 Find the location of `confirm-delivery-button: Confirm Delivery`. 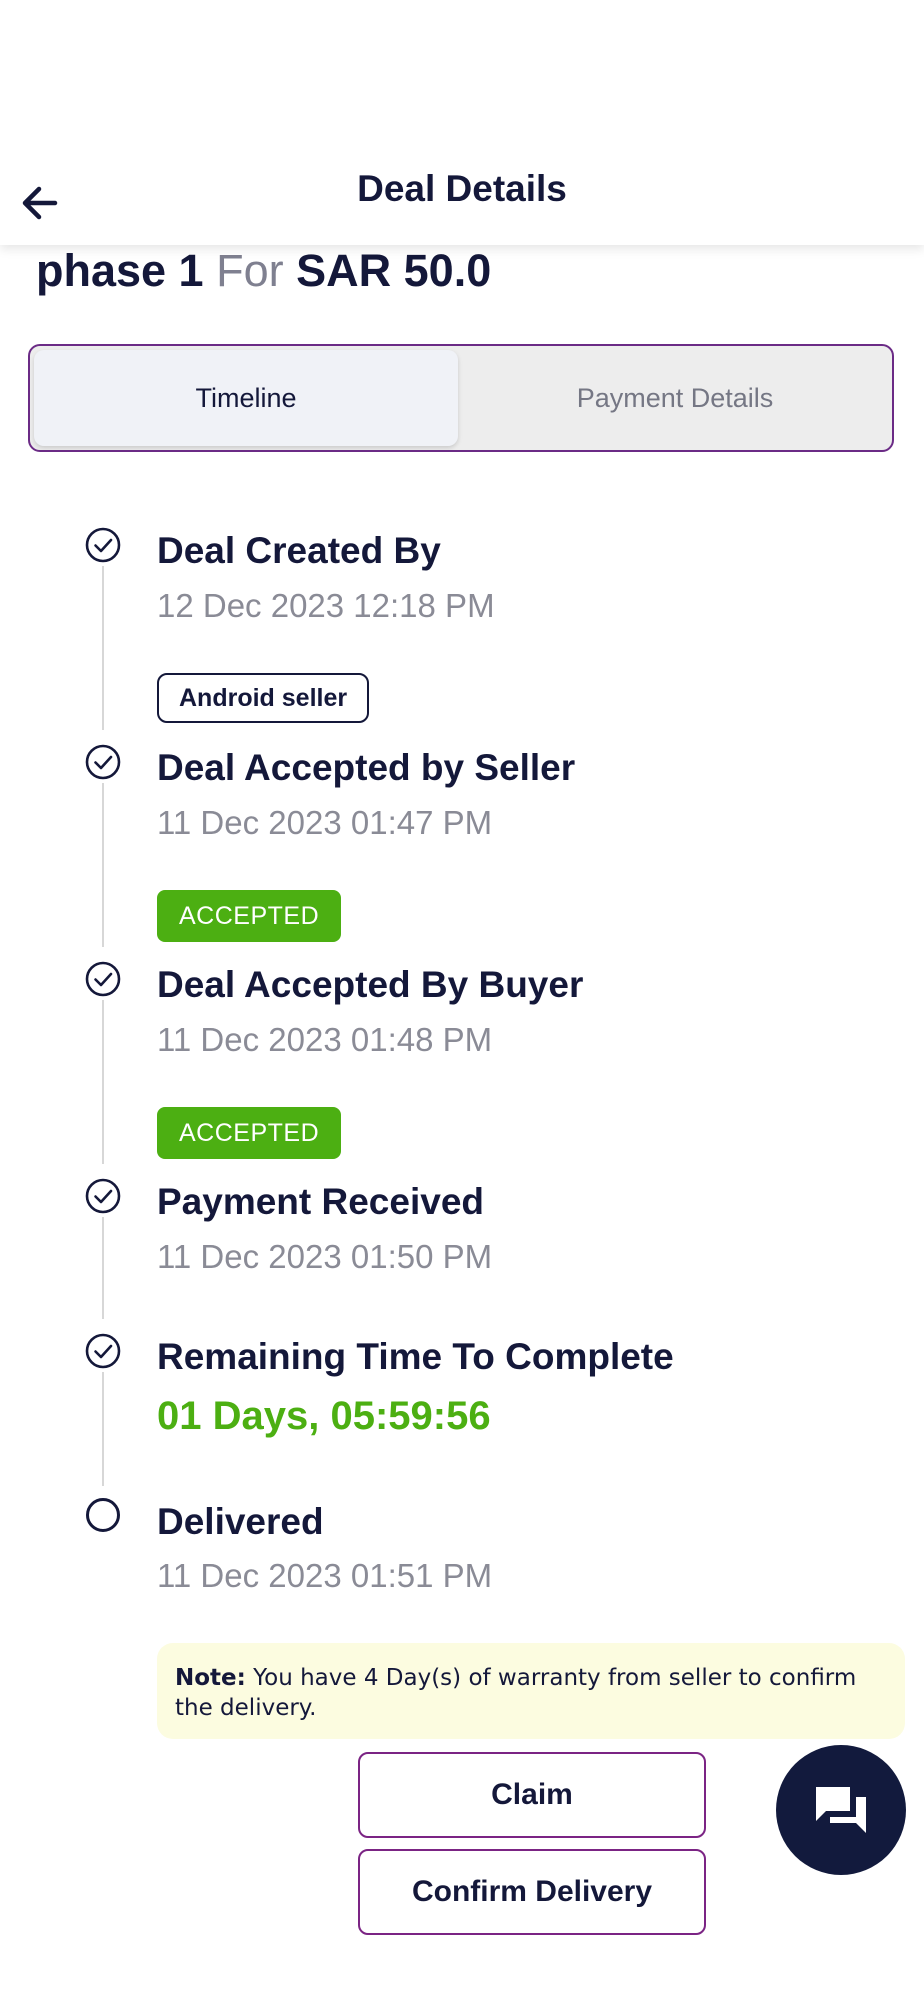

confirm-delivery-button: Confirm Delivery is located at coordinates (532, 1892).